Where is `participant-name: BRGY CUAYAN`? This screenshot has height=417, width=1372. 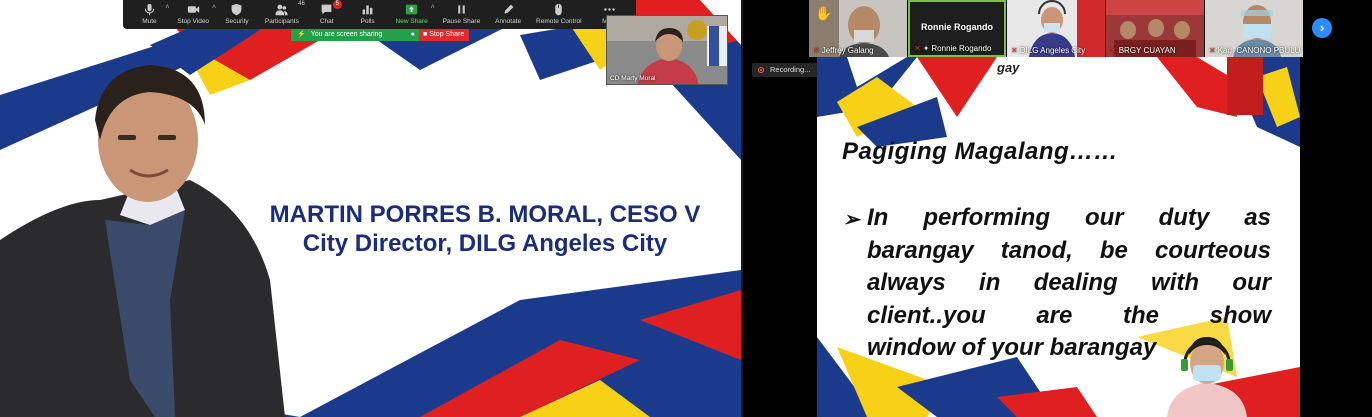 participant-name: BRGY CUAYAN is located at coordinates (1147, 50).